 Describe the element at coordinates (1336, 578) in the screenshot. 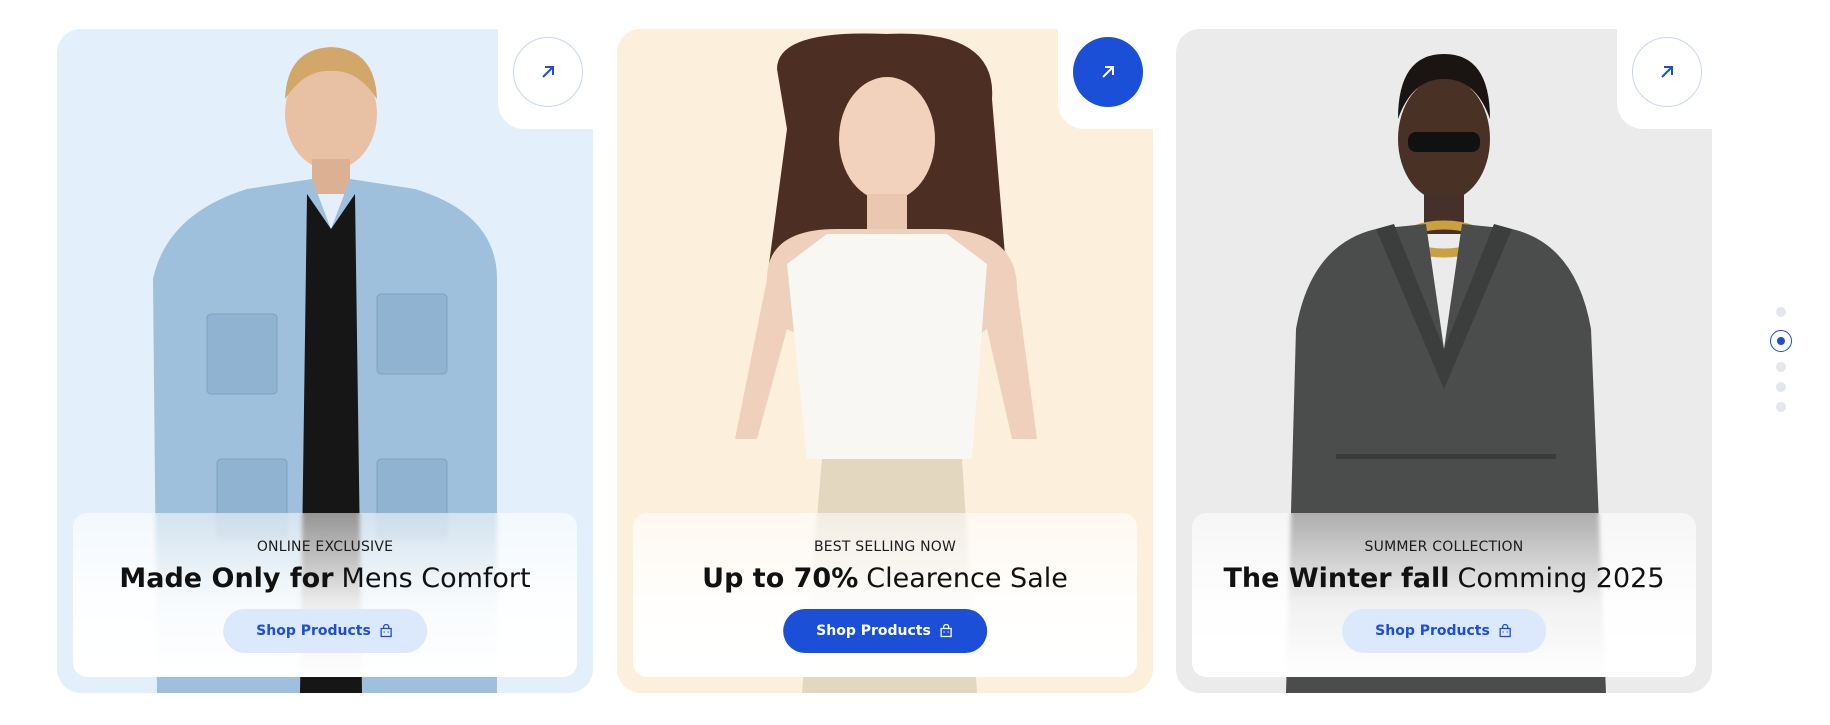

I see `headline-strong: The Winter fall` at that location.